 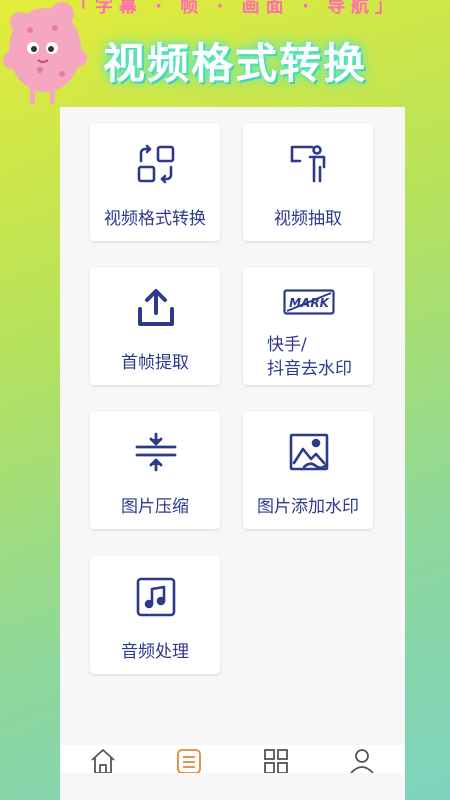 I want to click on feature-card-first-frame: 首帧提取, so click(x=155, y=326).